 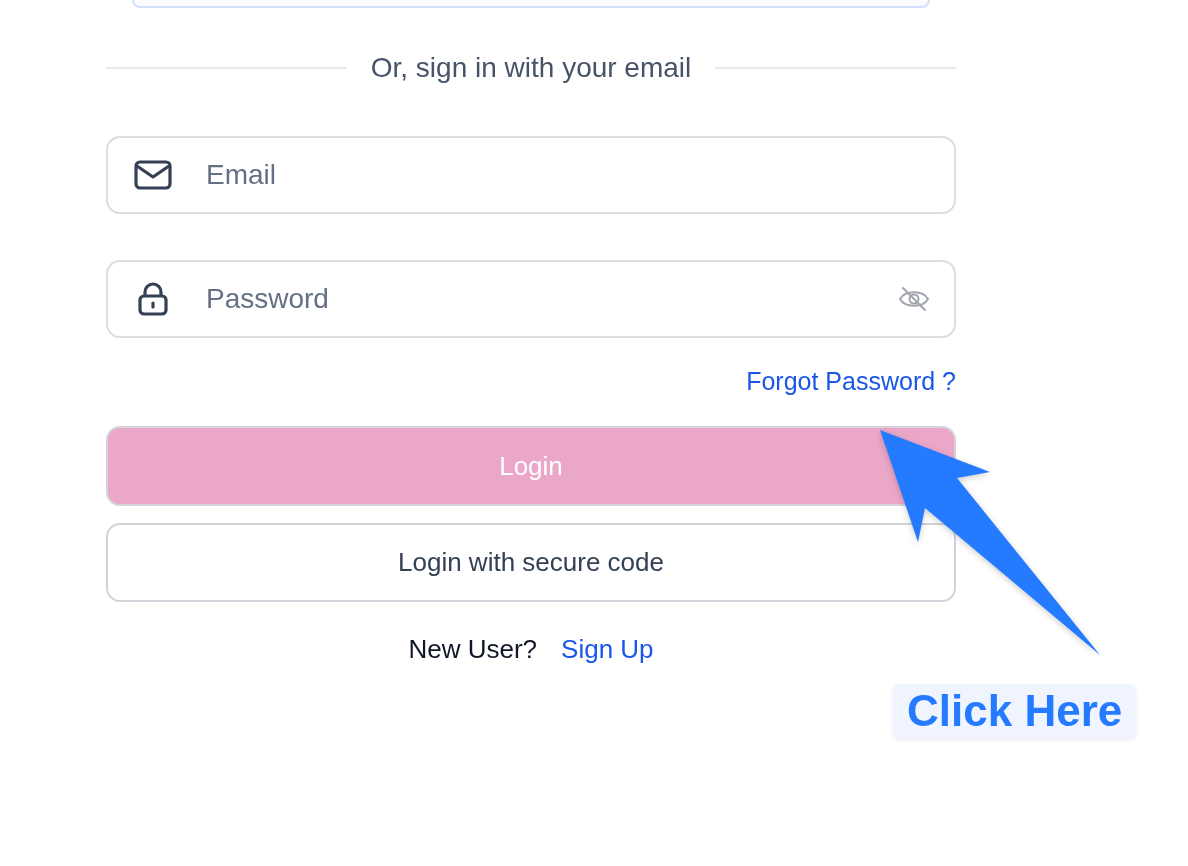 I want to click on signup-prompt: New User?, so click(x=473, y=649).